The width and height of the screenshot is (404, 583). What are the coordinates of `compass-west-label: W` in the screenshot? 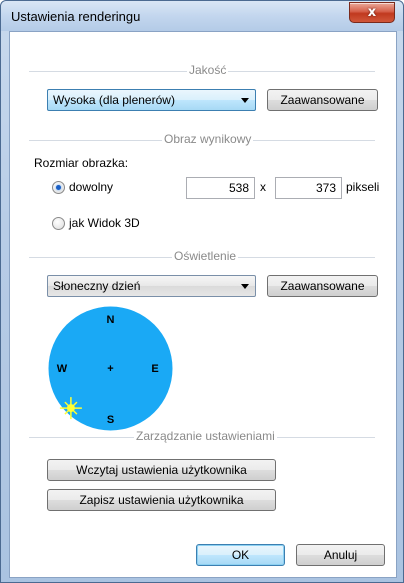 It's located at (62, 369).